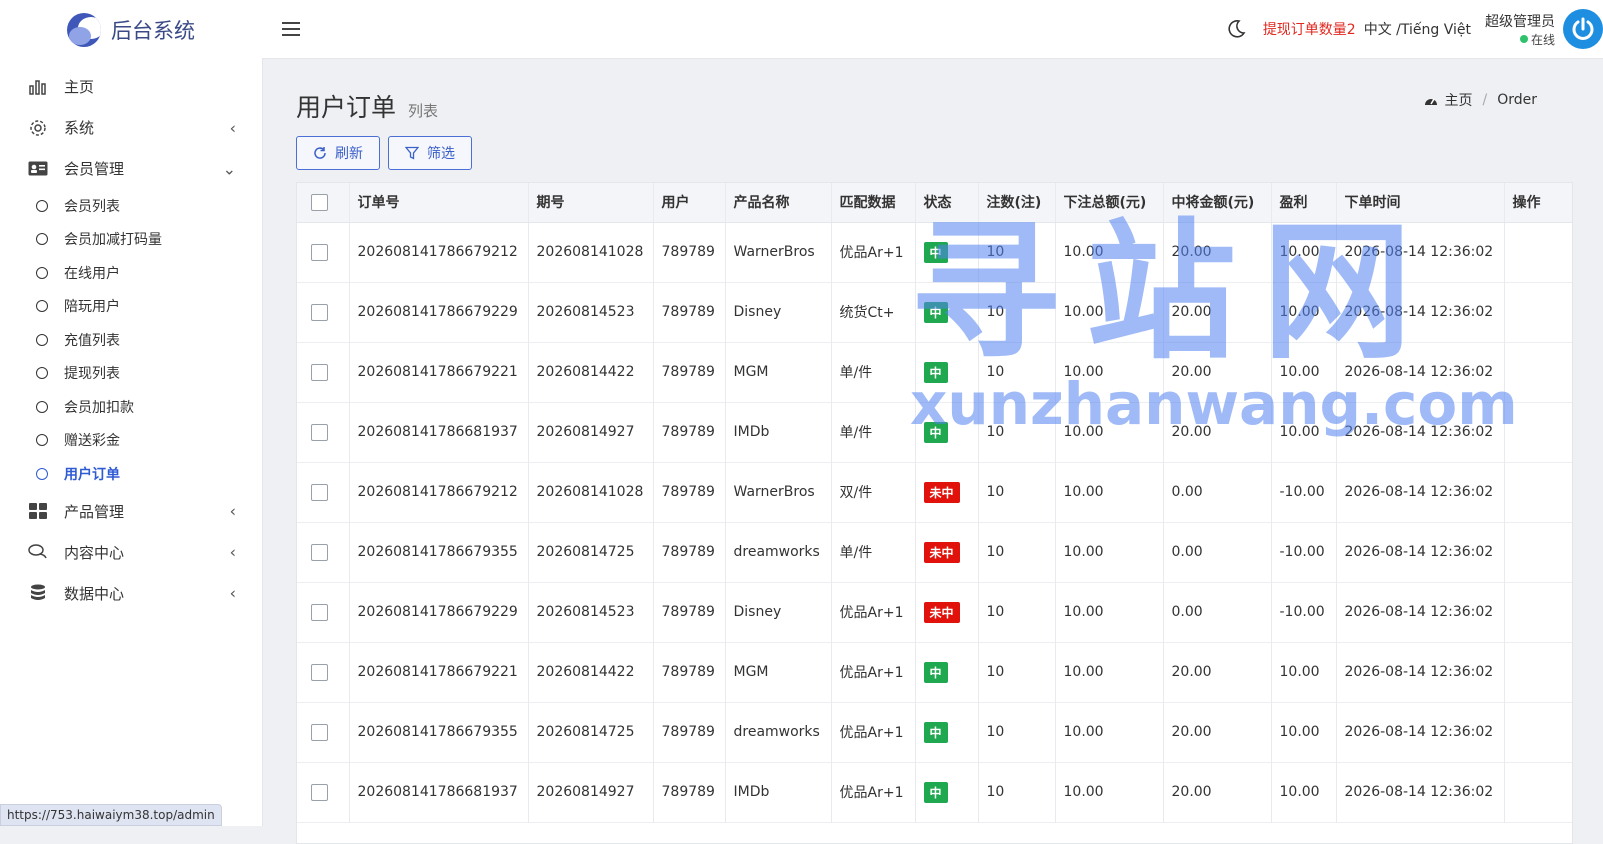 The height and width of the screenshot is (844, 1603). Describe the element at coordinates (131, 273) in the screenshot. I see `sidebar-subitem-online-users: 在线用户` at that location.